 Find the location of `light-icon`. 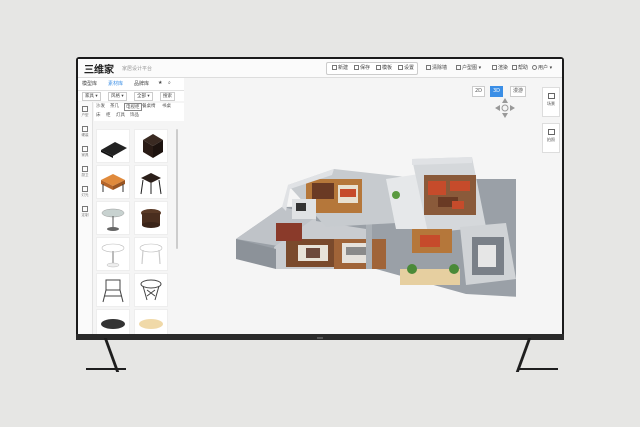

light-icon is located at coordinates (85, 189).